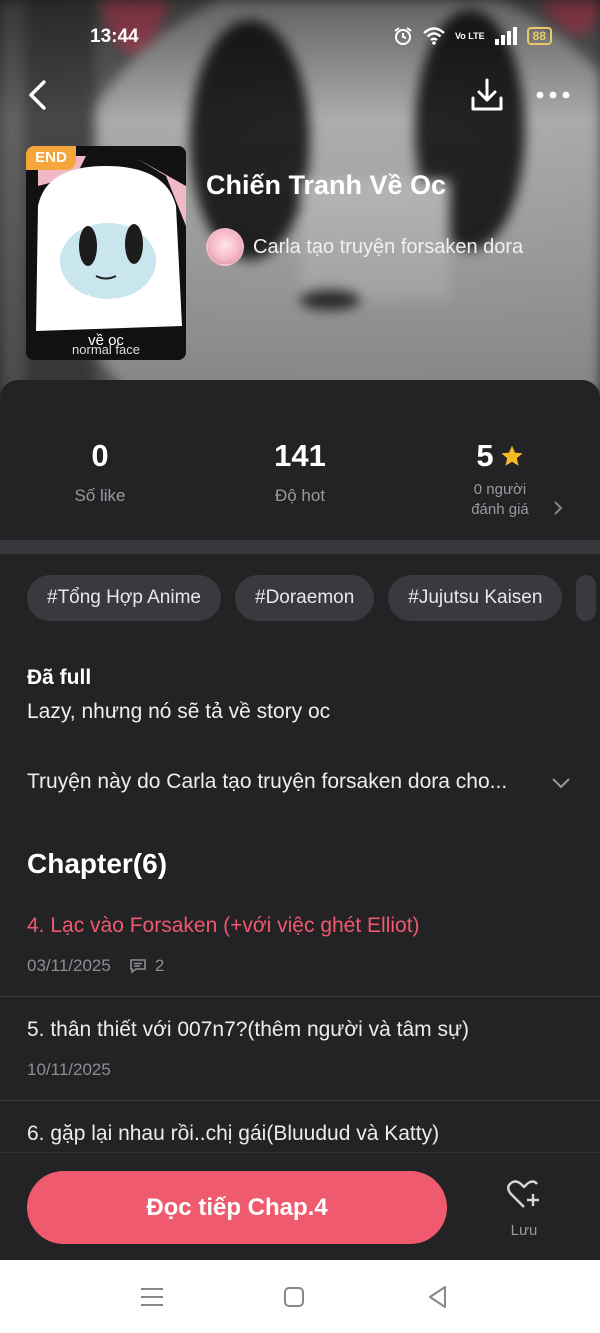  I want to click on likes-label: Số like, so click(100, 495).